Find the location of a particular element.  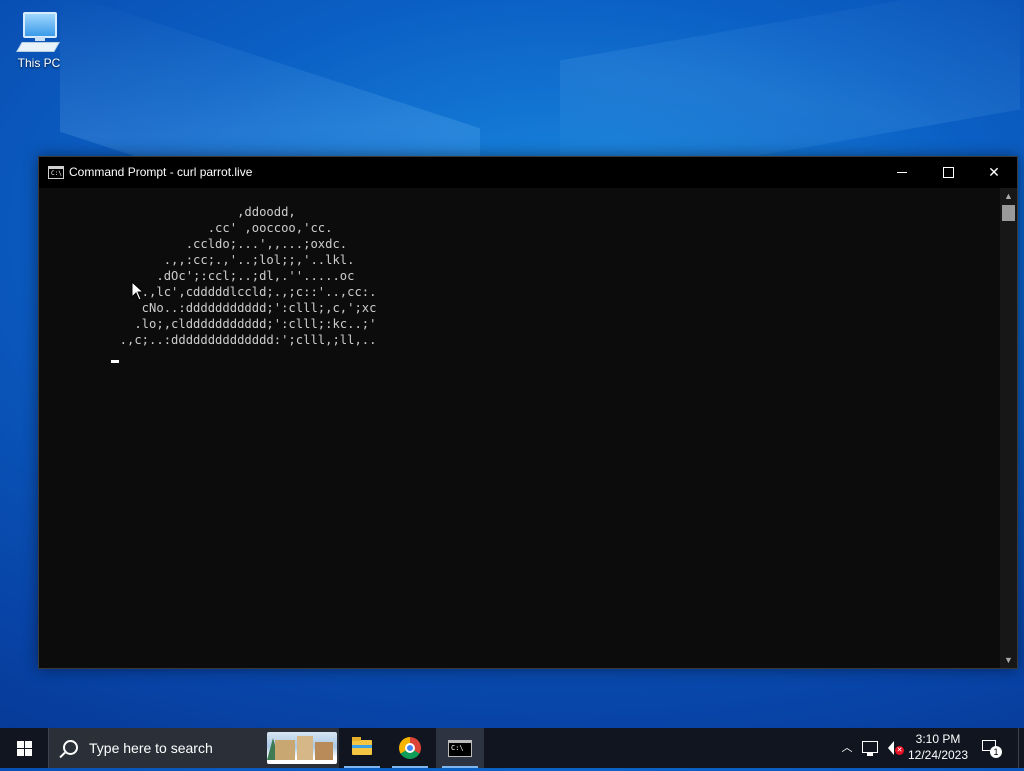

search-box: Type here to search is located at coordinates (193, 748).